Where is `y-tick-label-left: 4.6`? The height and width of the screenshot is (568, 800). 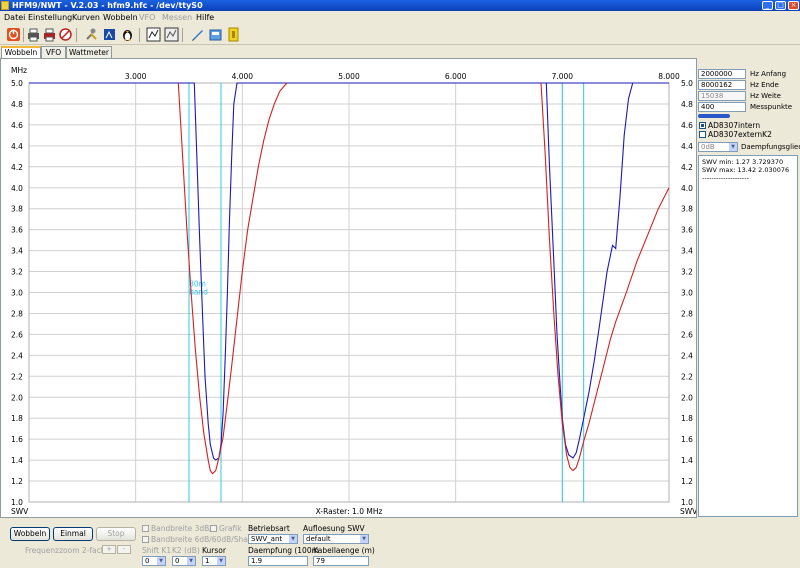
y-tick-label-left: 4.6 is located at coordinates (17, 125).